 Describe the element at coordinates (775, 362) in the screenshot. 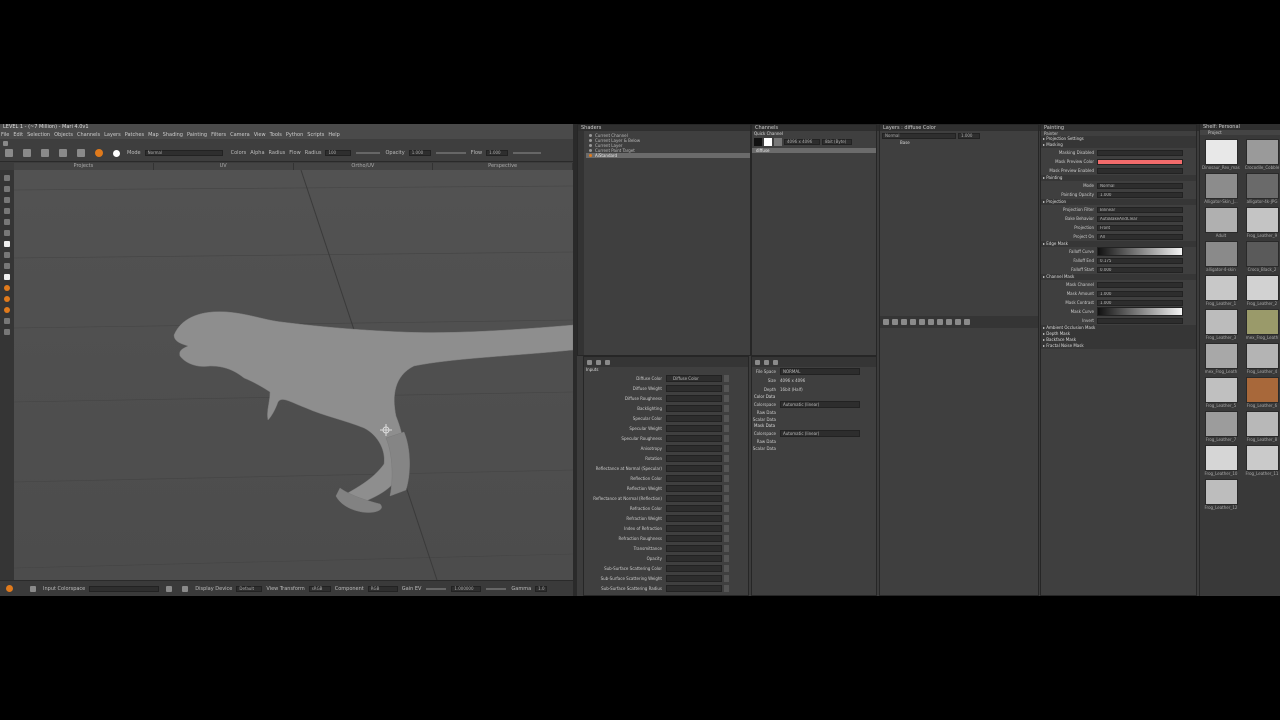

I see `channel-refresh-icon` at that location.